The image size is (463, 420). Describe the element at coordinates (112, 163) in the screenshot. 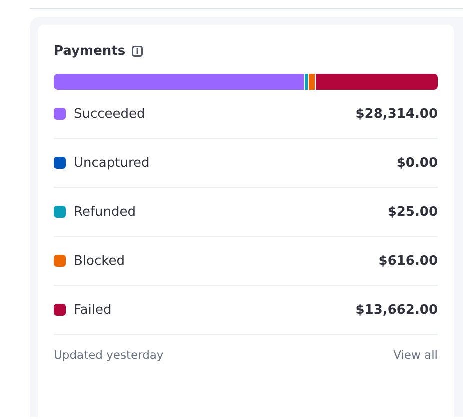

I see `category-label: Uncaptured` at that location.